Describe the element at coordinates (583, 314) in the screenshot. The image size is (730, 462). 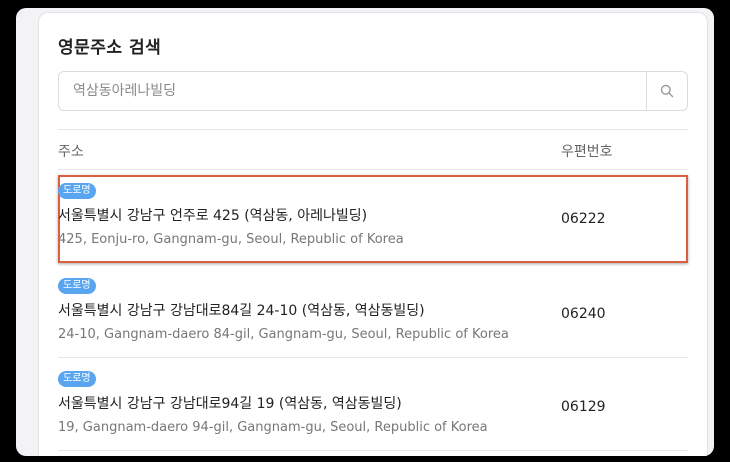
I see `zipcode: 06240` at that location.